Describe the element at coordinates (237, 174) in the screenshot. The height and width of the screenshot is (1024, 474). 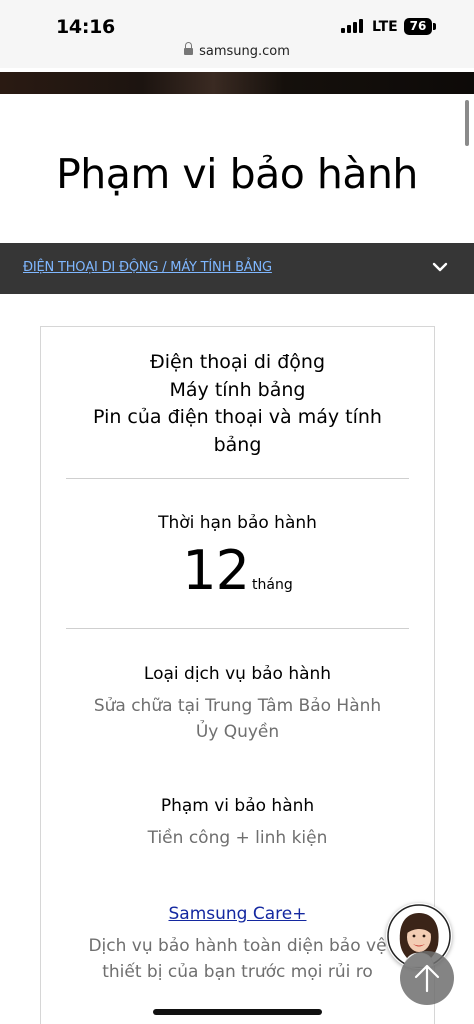
I see `page-title: Phạm vi bảo hành` at that location.